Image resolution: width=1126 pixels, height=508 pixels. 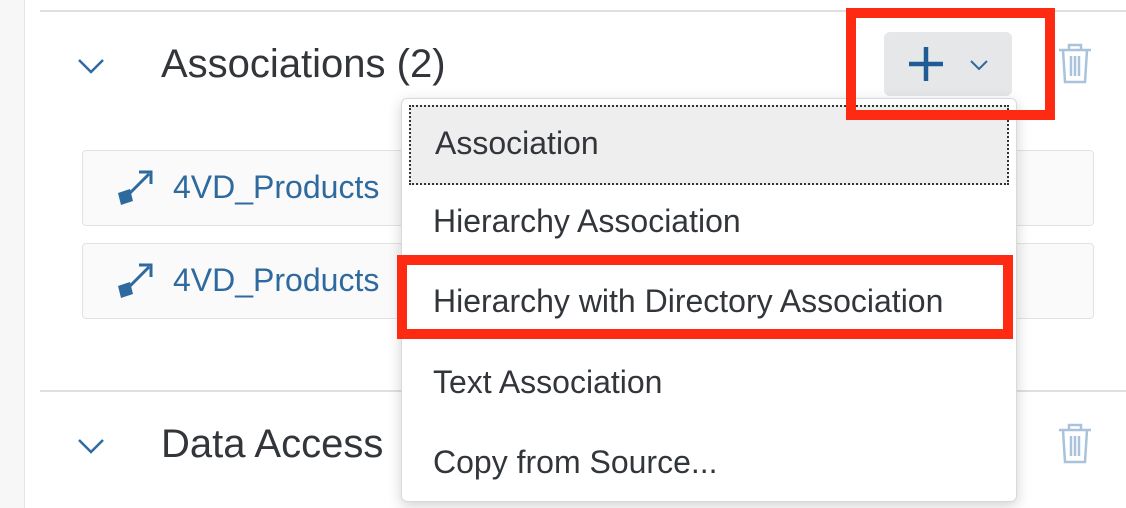 What do you see at coordinates (948, 64) in the screenshot?
I see `add-menu-button` at bounding box center [948, 64].